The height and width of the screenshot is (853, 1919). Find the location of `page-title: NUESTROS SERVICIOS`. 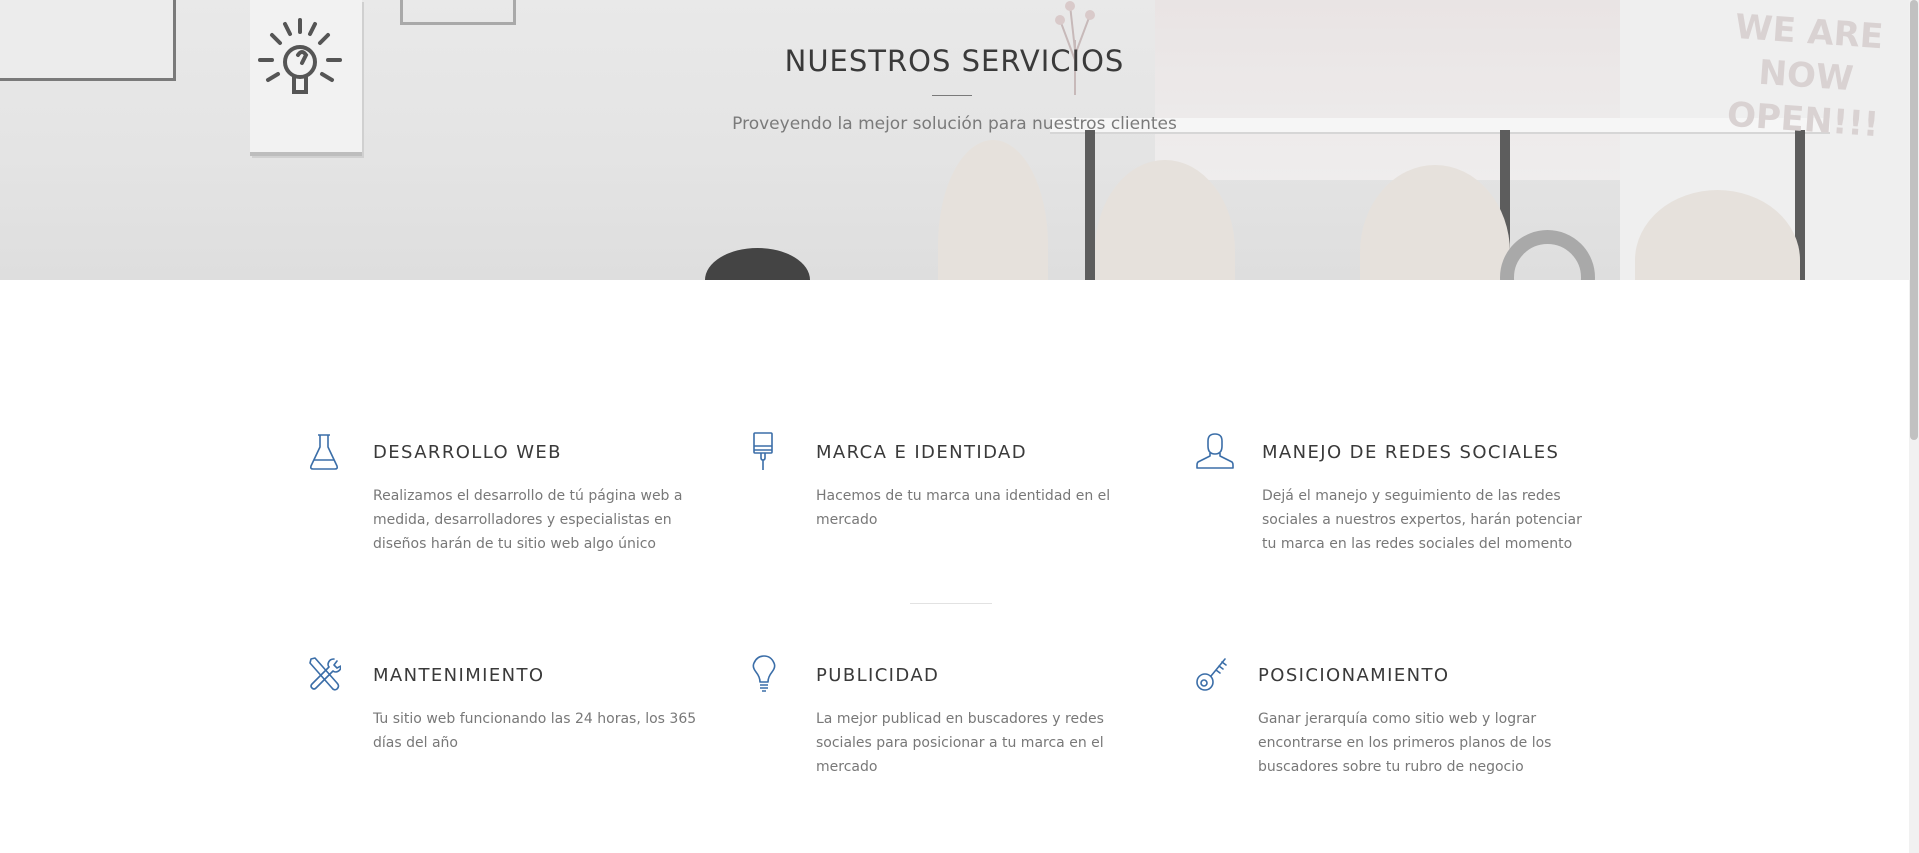

page-title: NUESTROS SERVICIOS is located at coordinates (954, 61).